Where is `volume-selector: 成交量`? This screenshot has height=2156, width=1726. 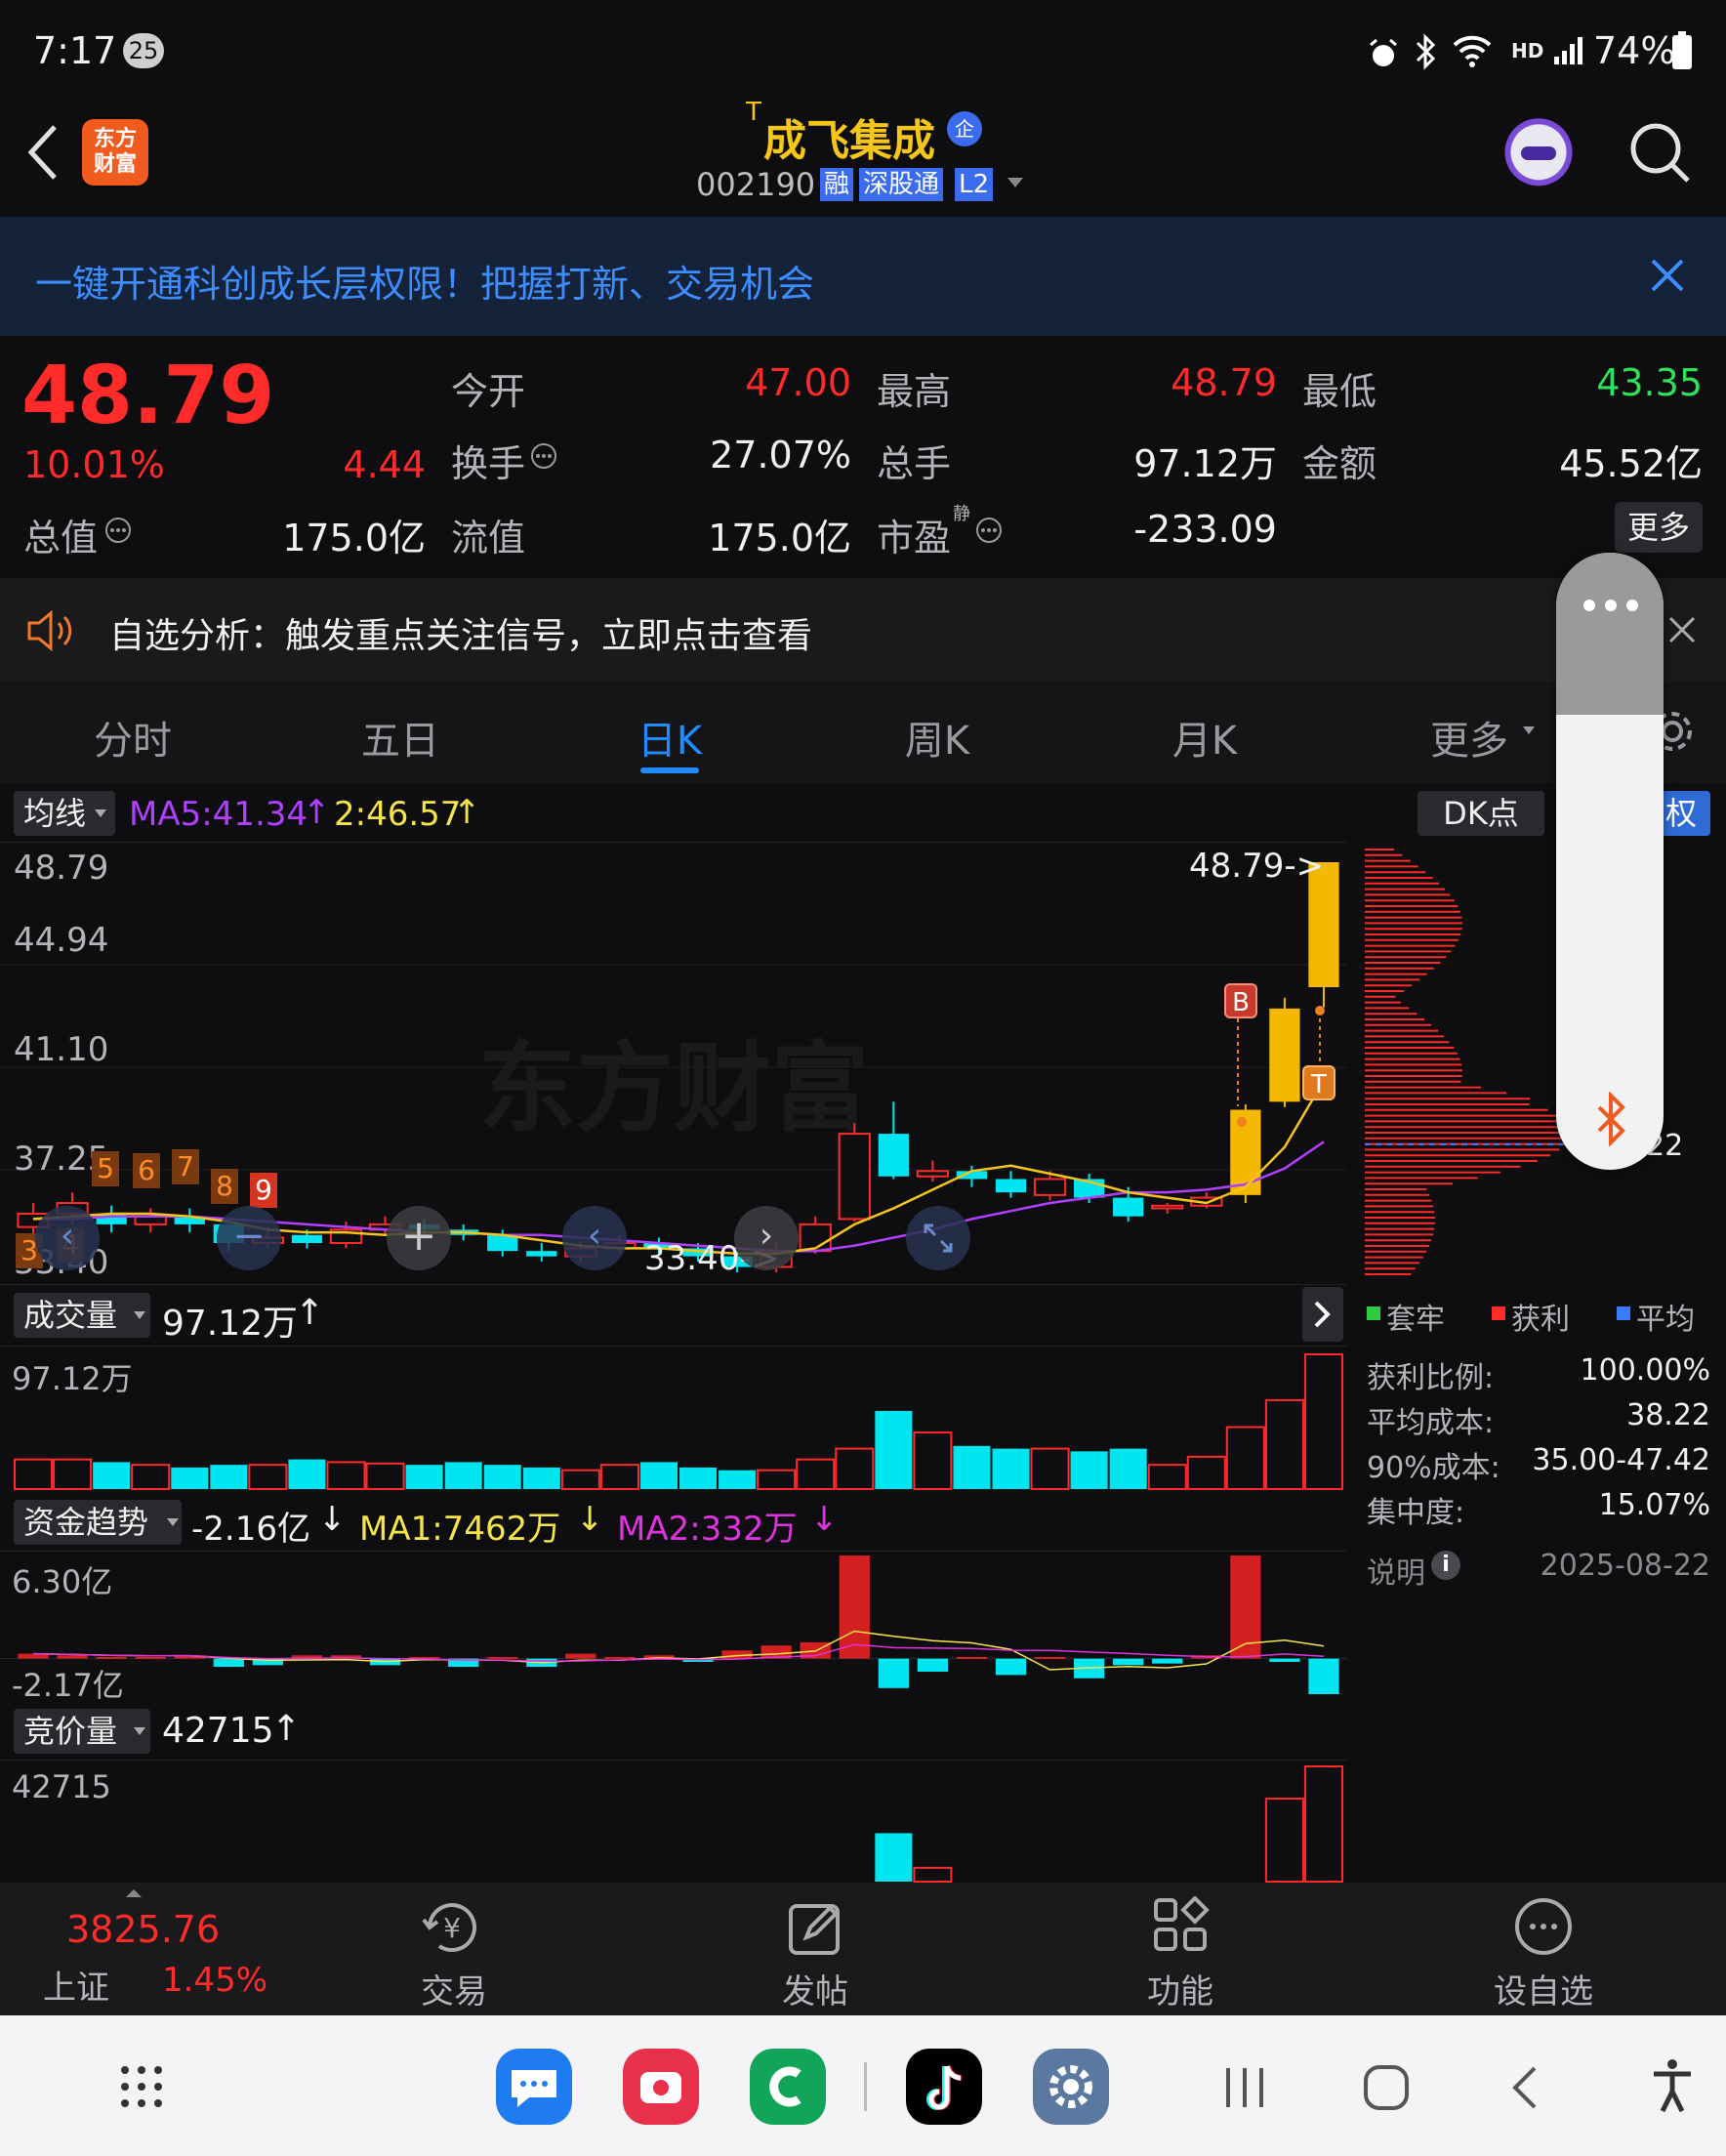 volume-selector: 成交量 is located at coordinates (83, 1316).